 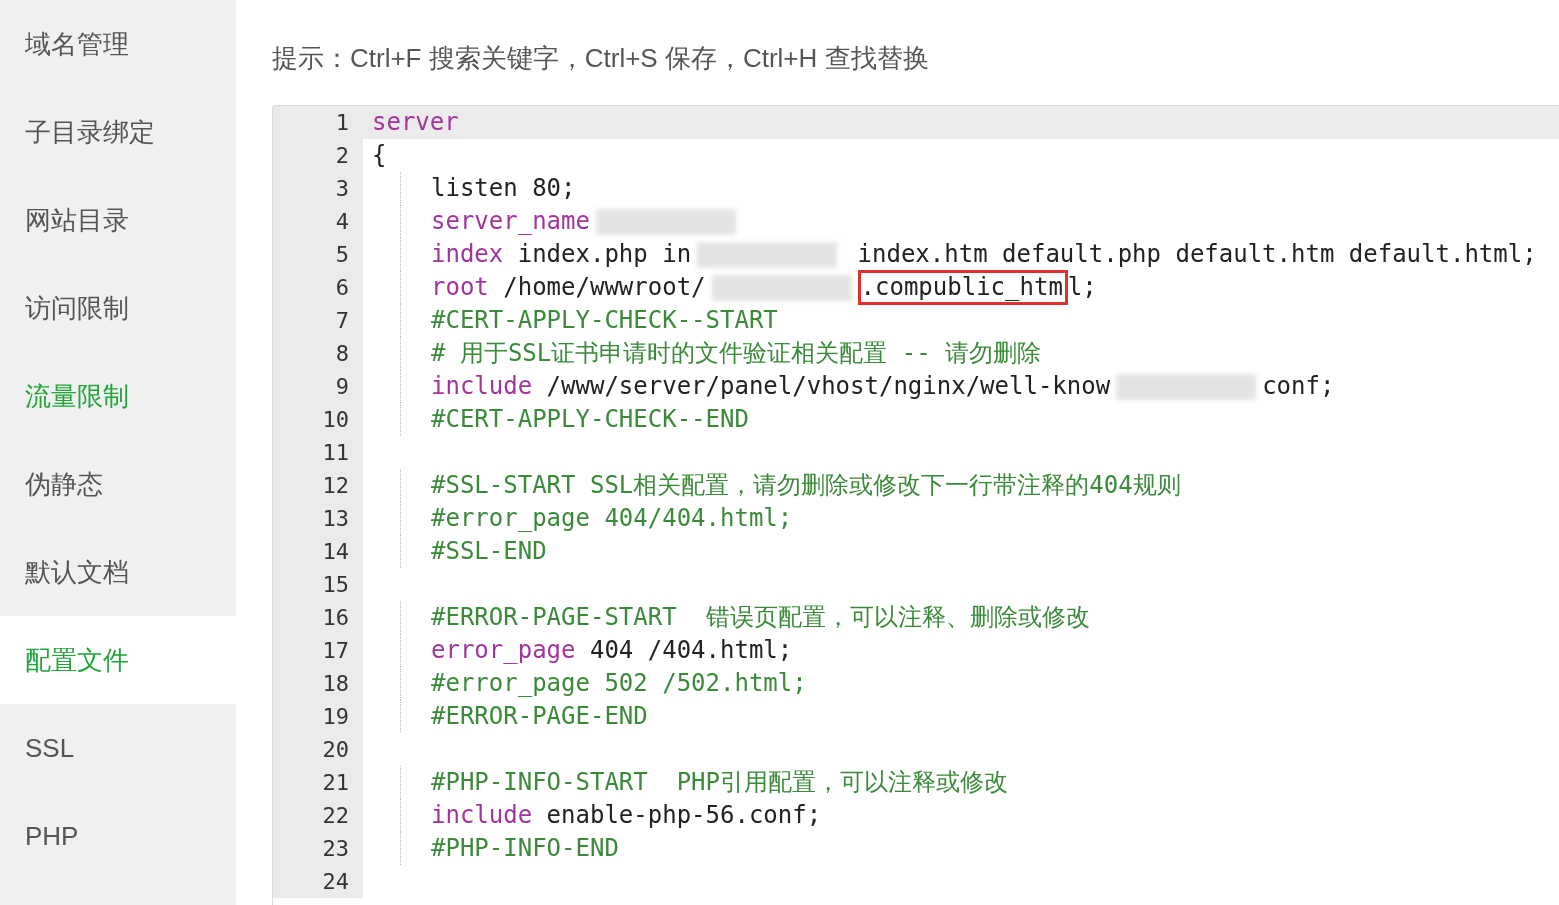 I want to click on code-text: #ERROR-PAGE-END, so click(x=539, y=716).